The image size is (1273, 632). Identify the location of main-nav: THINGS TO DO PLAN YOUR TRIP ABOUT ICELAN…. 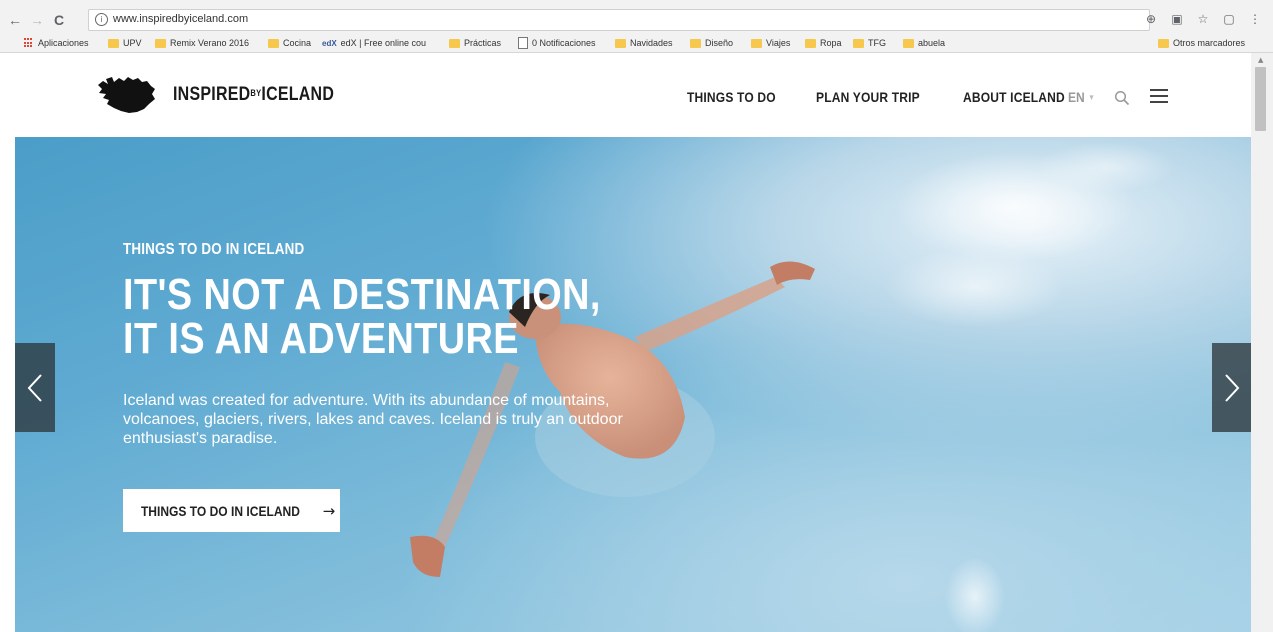
(884, 97).